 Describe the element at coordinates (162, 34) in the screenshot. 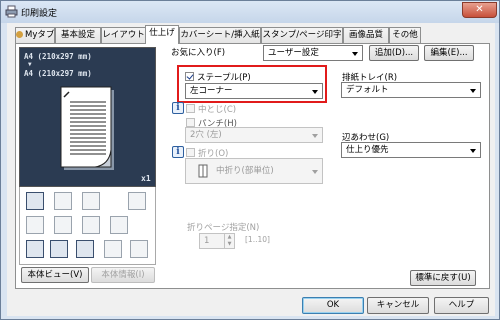

I see `tab-finishing: 仕上げ` at that location.